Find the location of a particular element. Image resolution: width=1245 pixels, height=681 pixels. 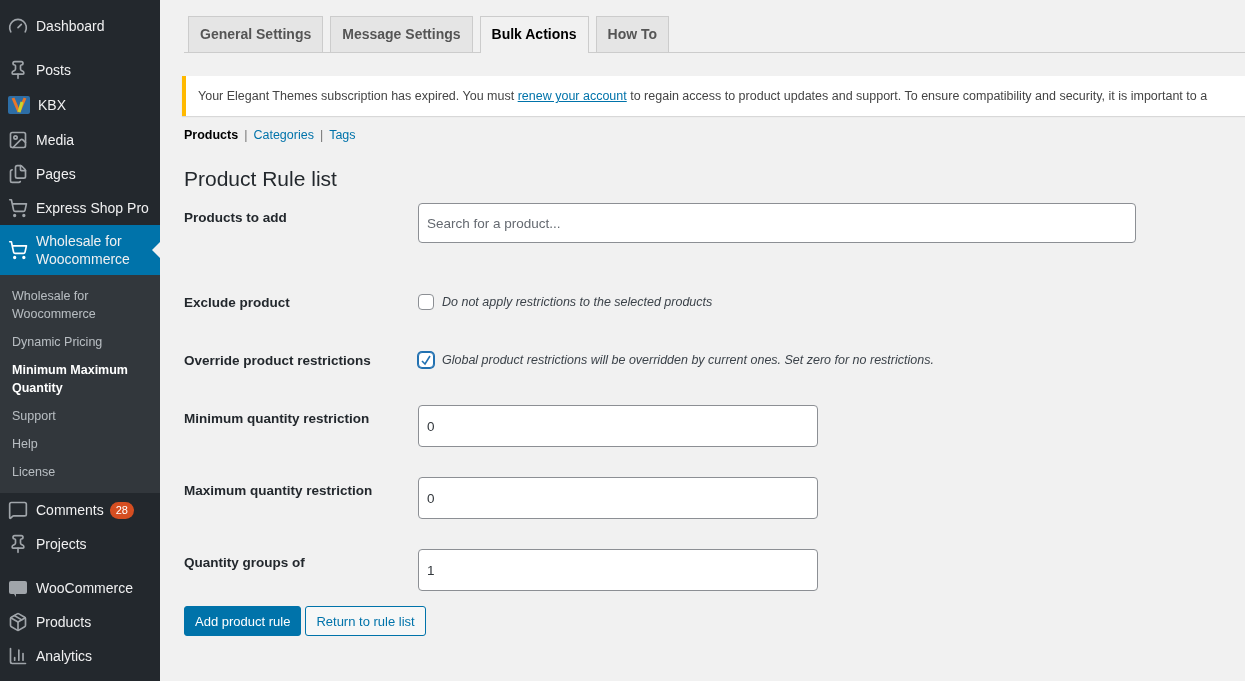

add-rule-button: Add product rule is located at coordinates (243, 621).